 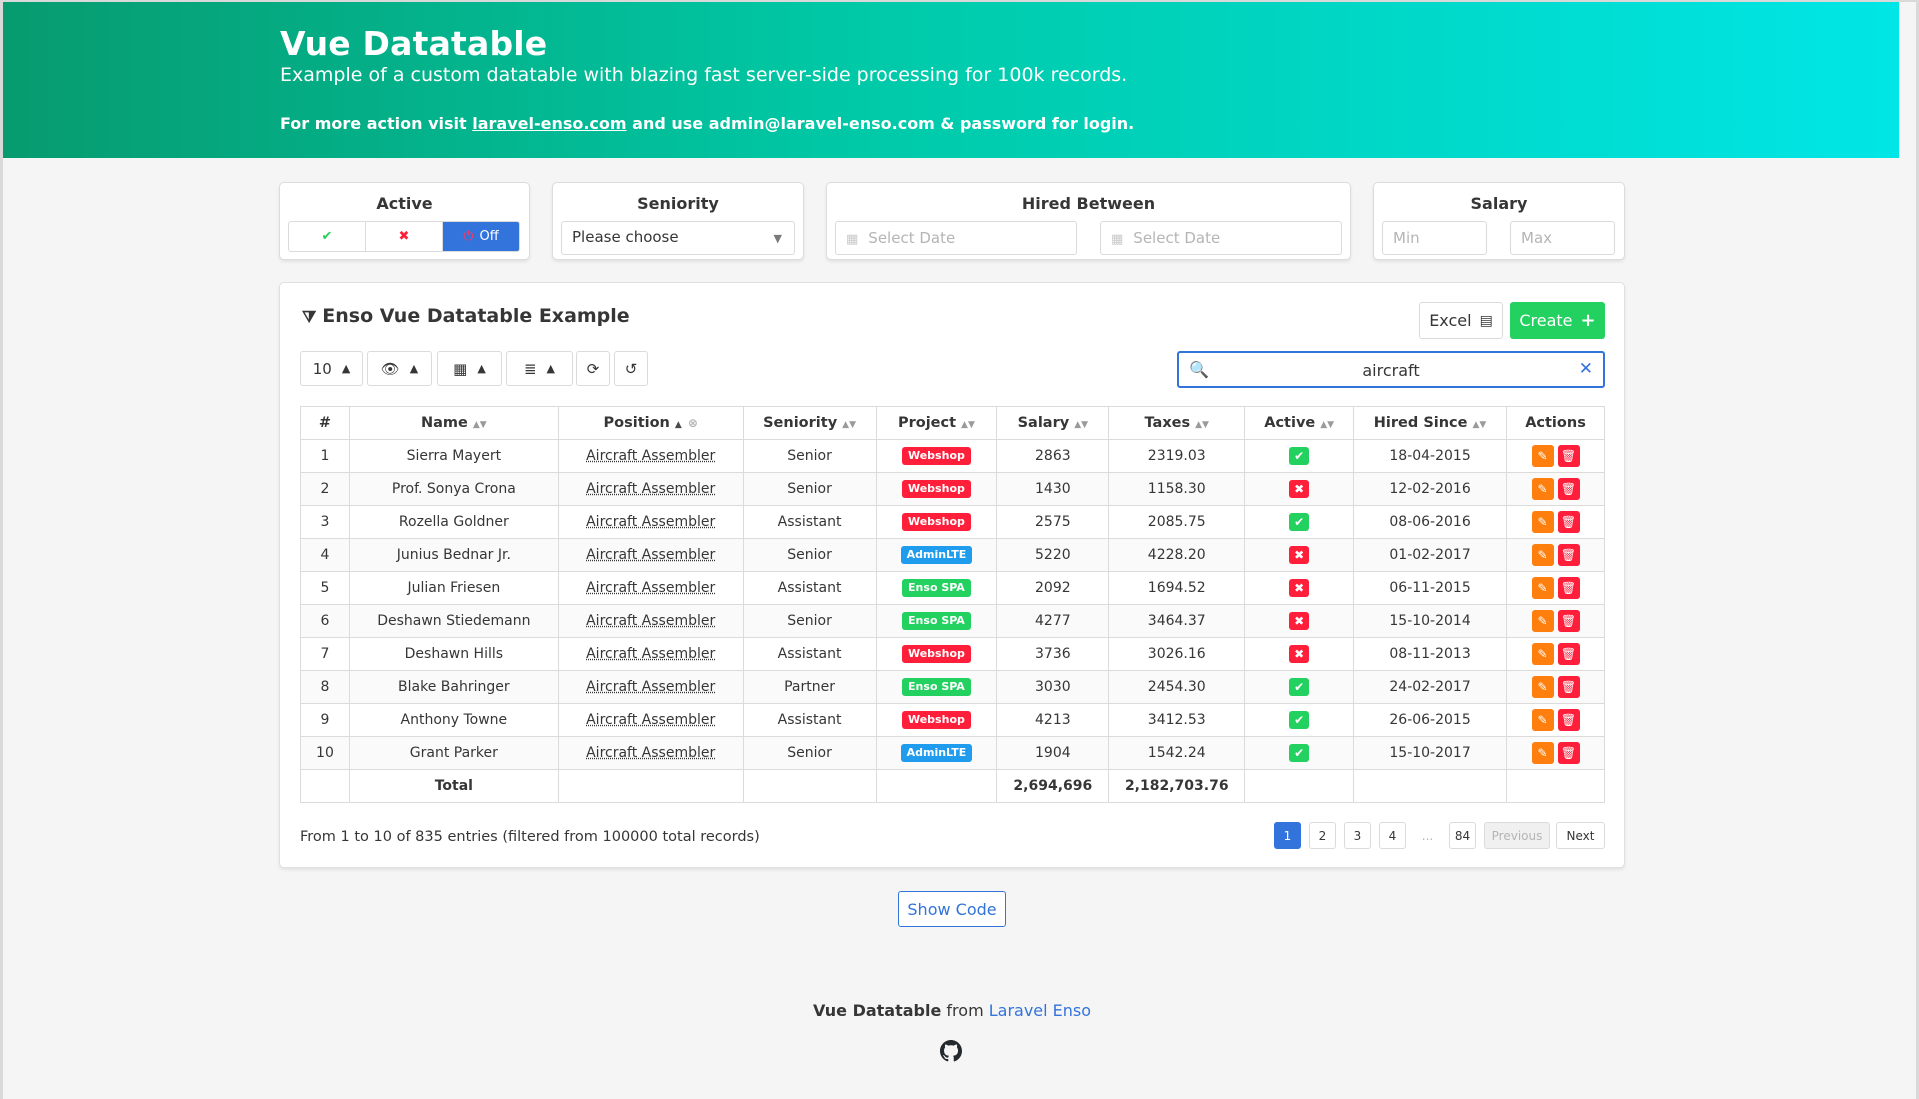 What do you see at coordinates (453, 423) in the screenshot?
I see `col-header-name: Name ▲▼` at bounding box center [453, 423].